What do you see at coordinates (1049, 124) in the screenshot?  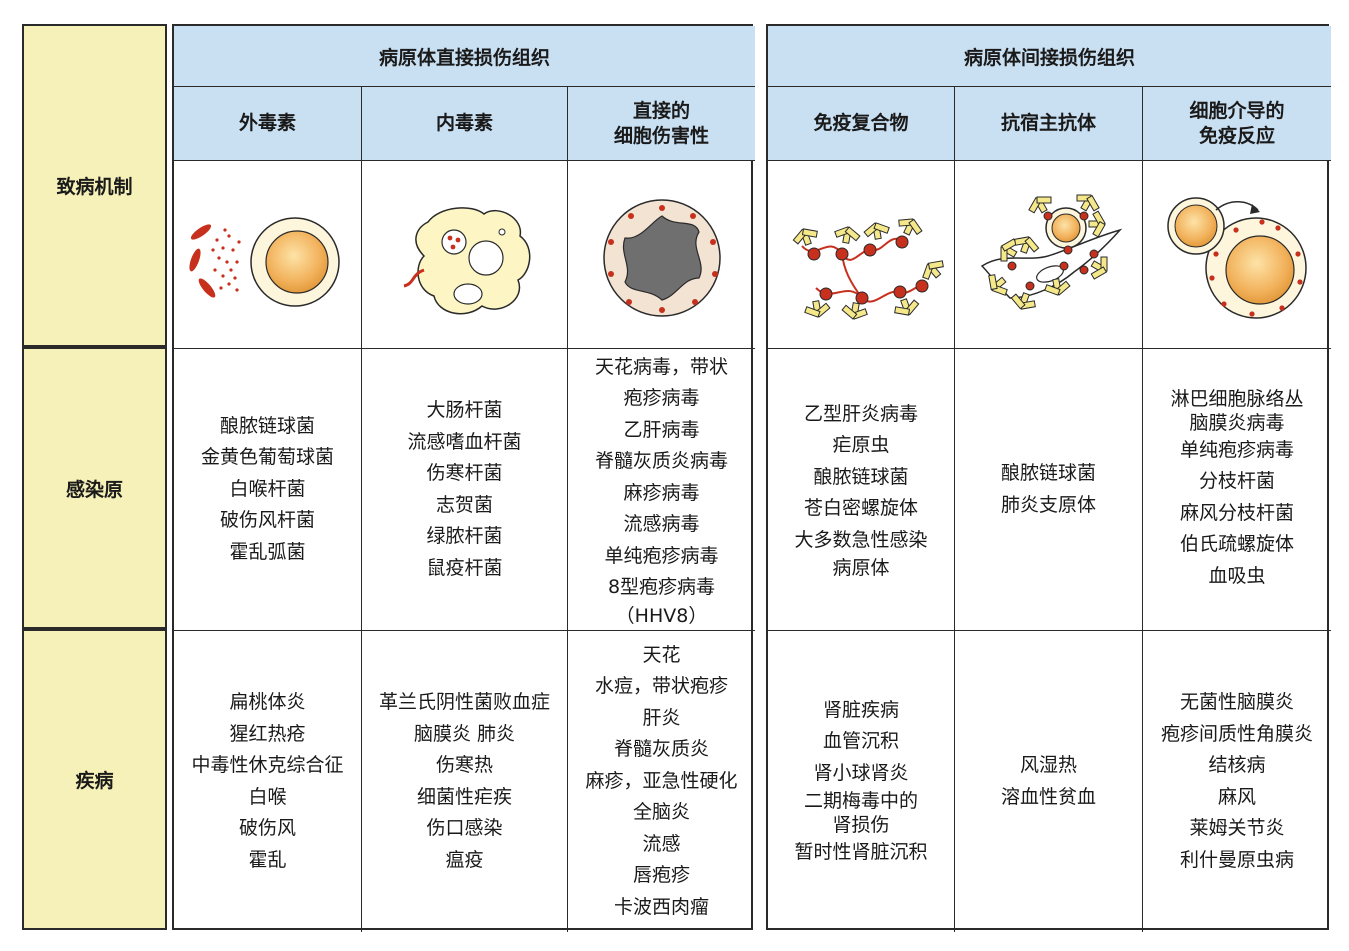 I see `column-header-anti-host-antibody: 抗宿主抗体` at bounding box center [1049, 124].